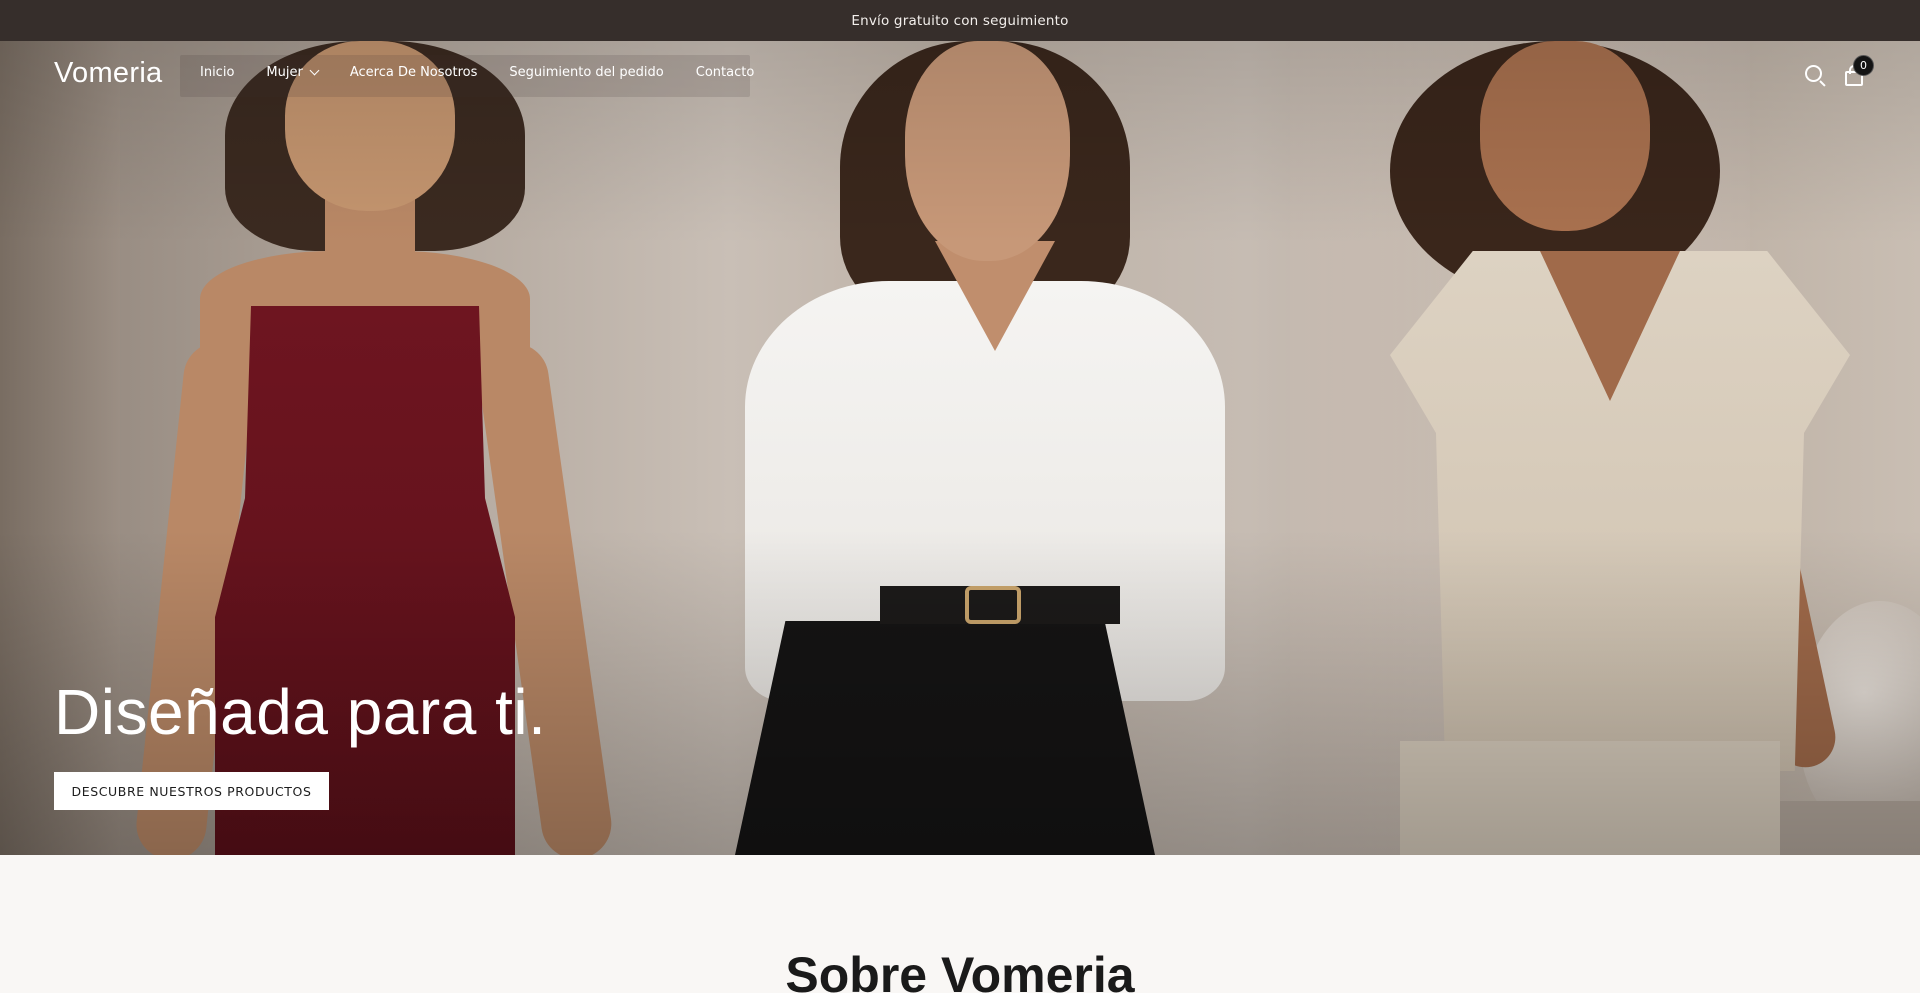  What do you see at coordinates (1816, 76) in the screenshot?
I see `search-button` at bounding box center [1816, 76].